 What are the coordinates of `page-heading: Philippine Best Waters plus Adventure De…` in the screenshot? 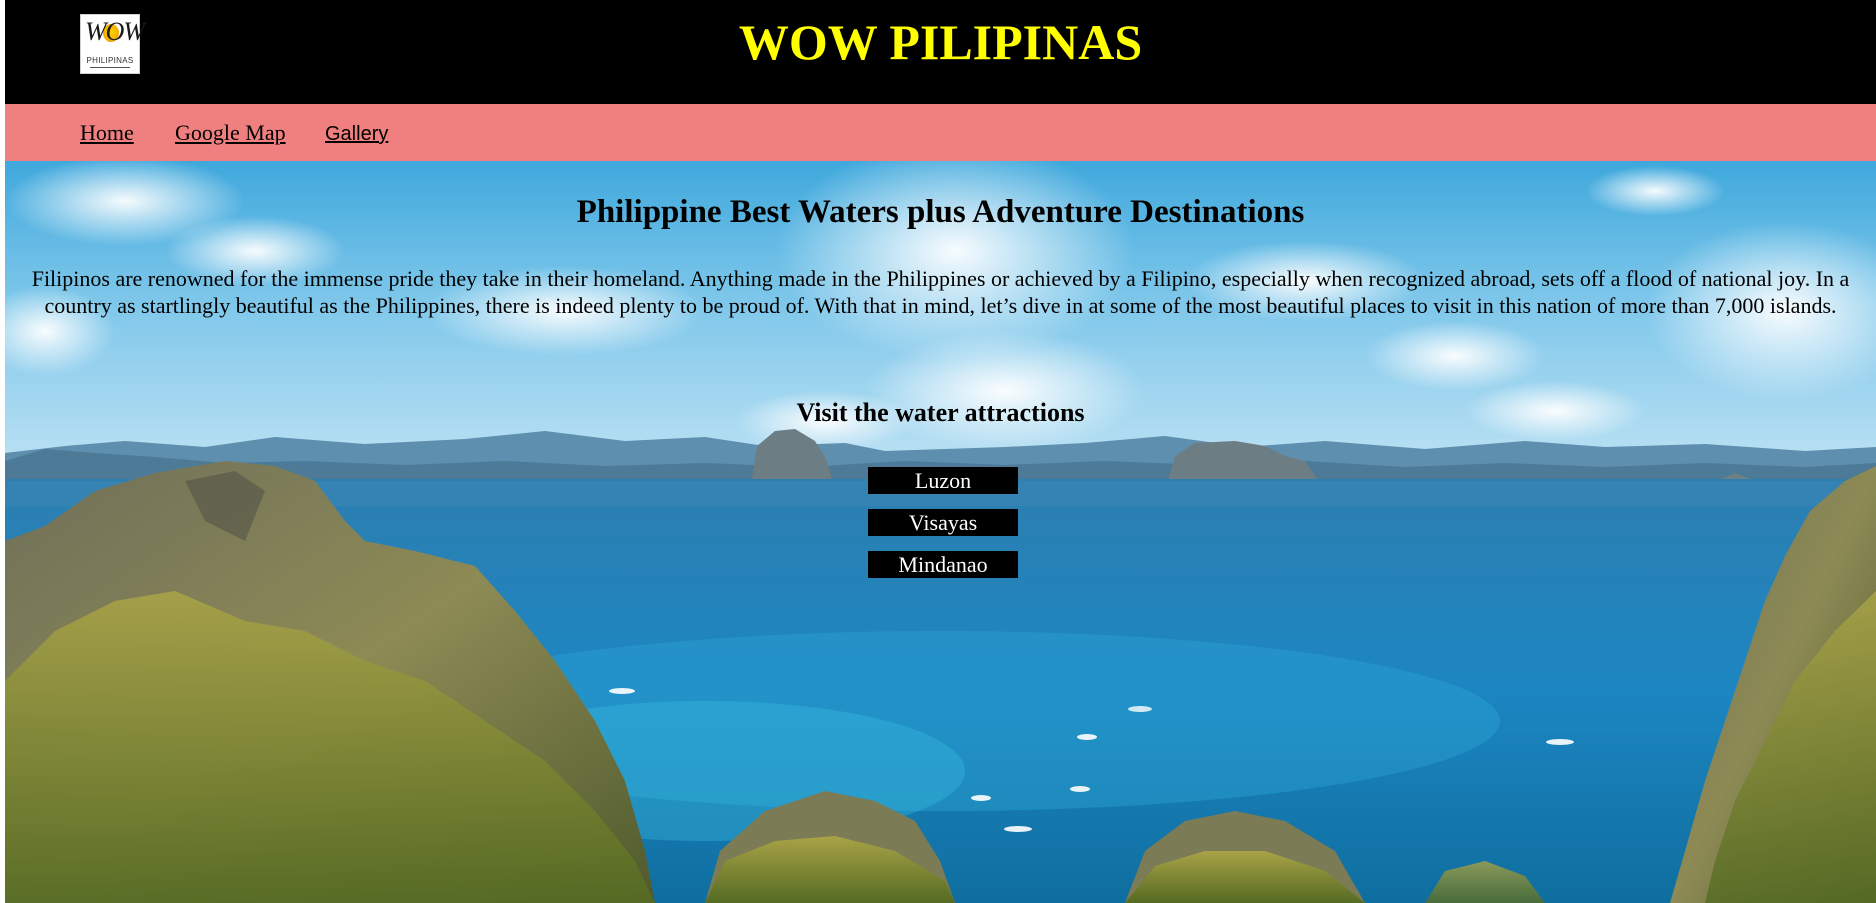 It's located at (940, 212).